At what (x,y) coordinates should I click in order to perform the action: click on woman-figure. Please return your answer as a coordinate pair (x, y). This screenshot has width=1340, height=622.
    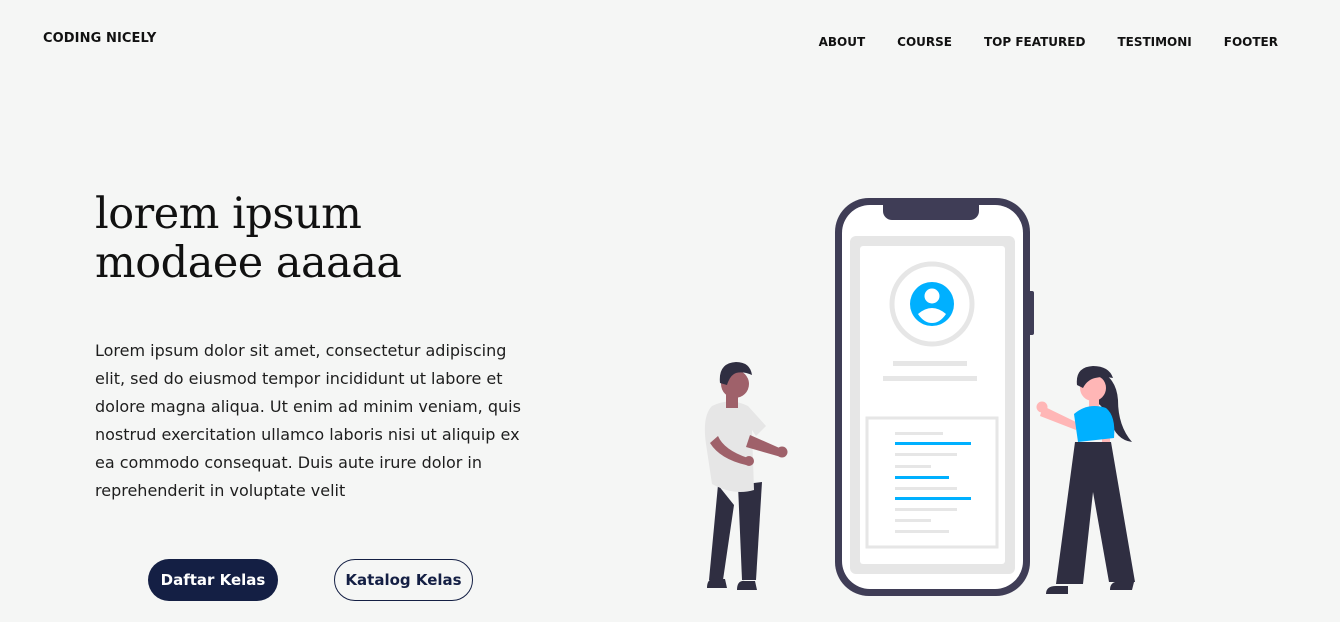
    Looking at the image, I should click on (1085, 480).